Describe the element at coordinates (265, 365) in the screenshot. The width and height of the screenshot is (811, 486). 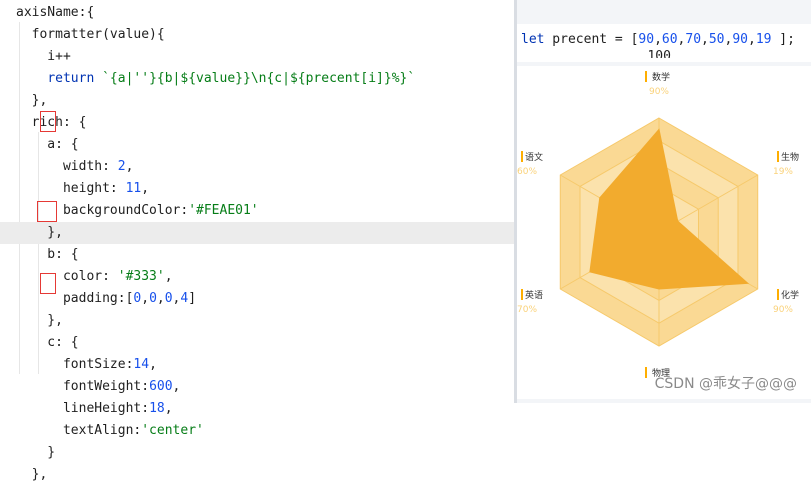
I see `code-line: fontSize:14,` at that location.